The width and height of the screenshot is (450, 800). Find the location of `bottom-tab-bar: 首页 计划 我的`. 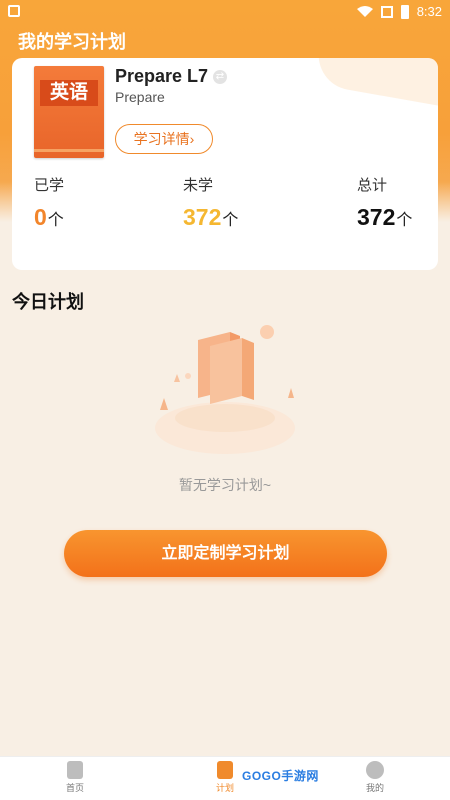

bottom-tab-bar: 首页 计划 我的 is located at coordinates (225, 778).